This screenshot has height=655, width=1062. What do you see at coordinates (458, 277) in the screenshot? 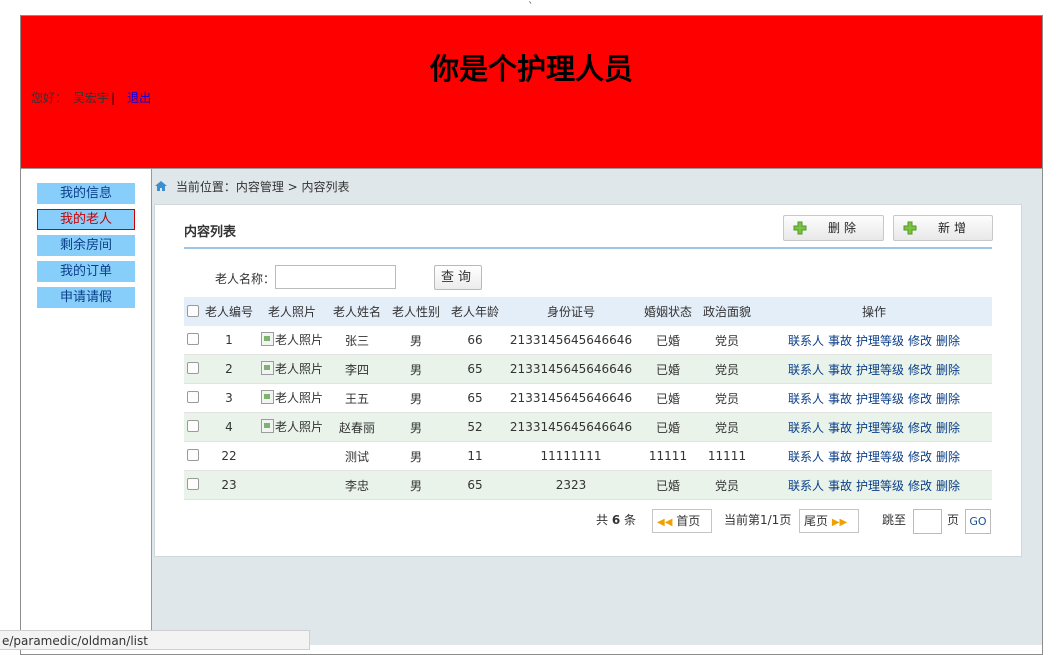
I see `query-button: 查询` at bounding box center [458, 277].